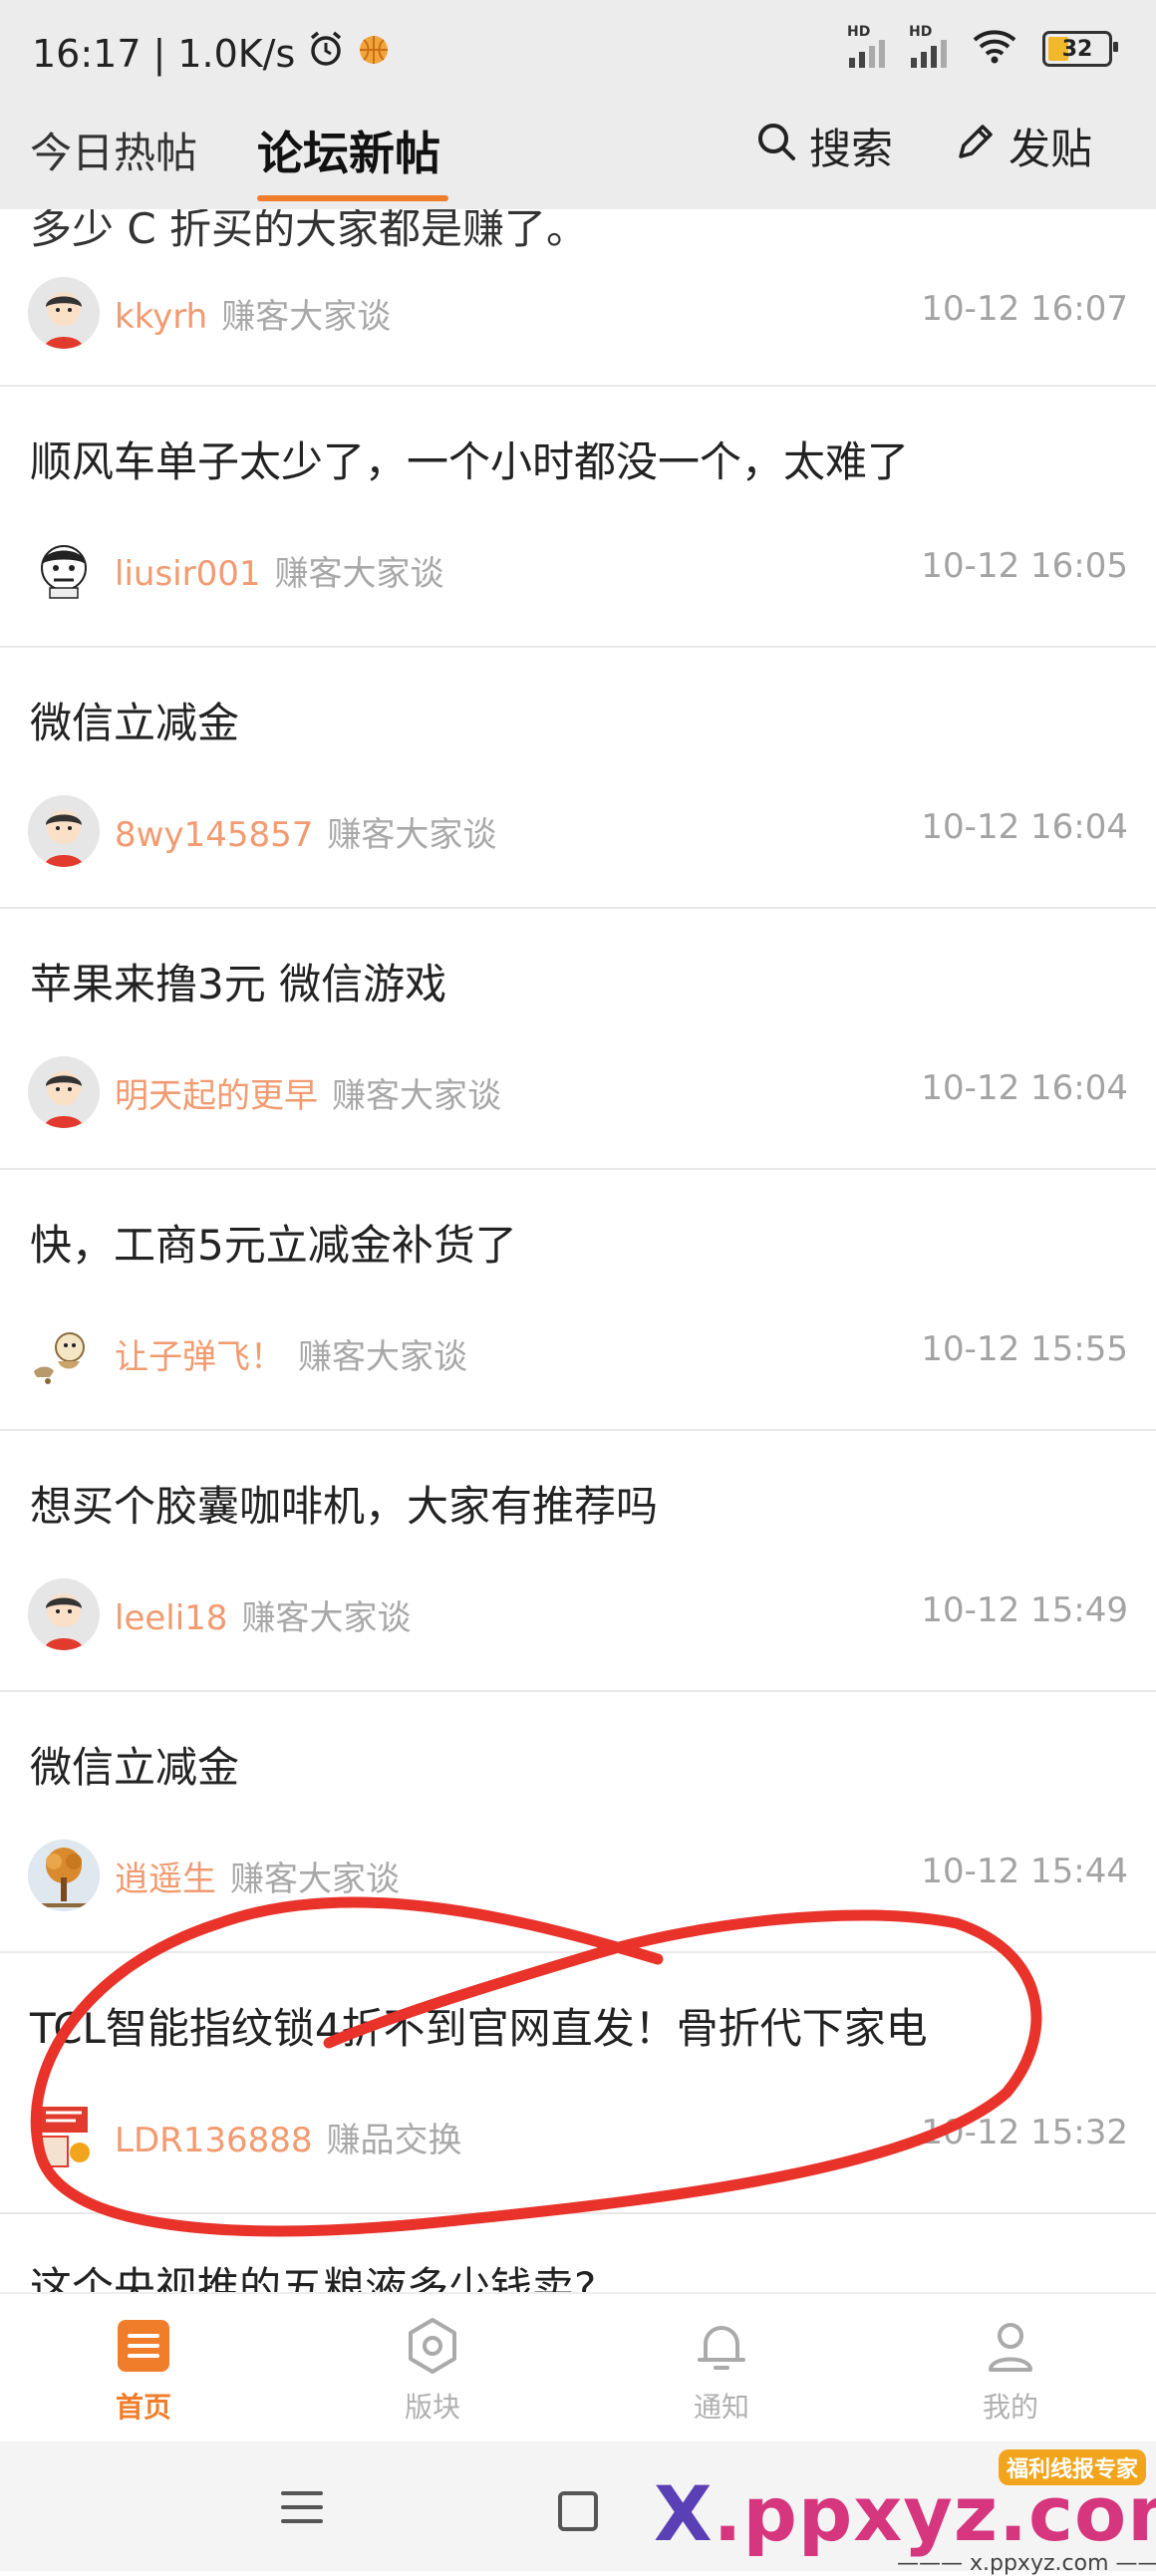  What do you see at coordinates (578, 571) in the screenshot?
I see `post-meta: liusir001 赚客大家谈 10-12 16:05` at bounding box center [578, 571].